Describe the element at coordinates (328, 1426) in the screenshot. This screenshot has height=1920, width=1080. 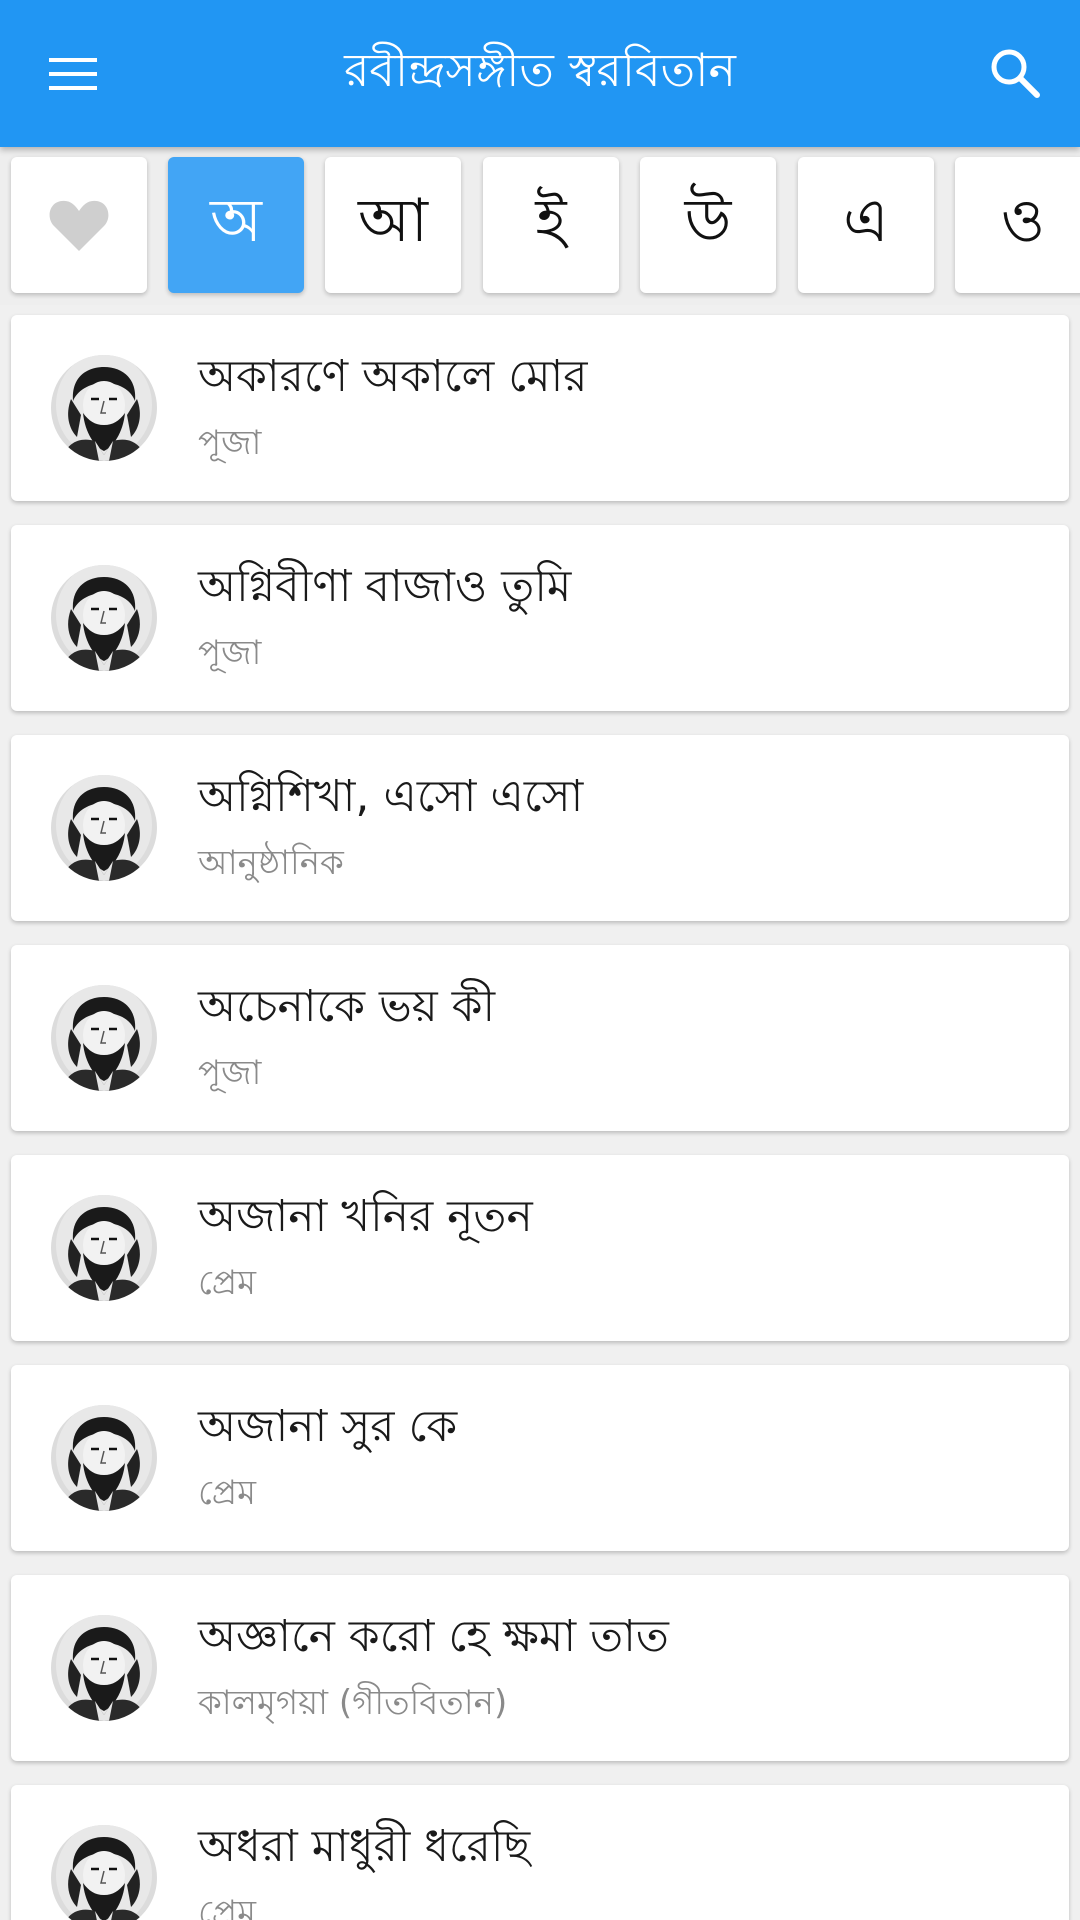
I see `song-title: অজানা সুর কে` at that location.